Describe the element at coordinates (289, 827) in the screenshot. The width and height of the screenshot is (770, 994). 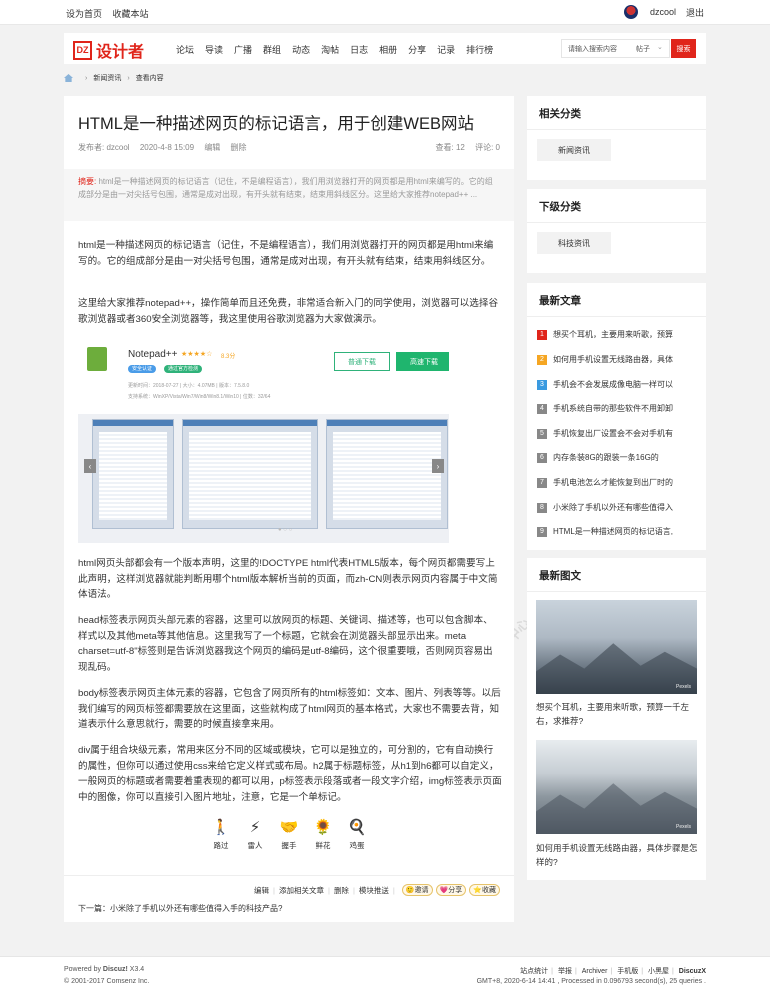
I see `handshake-icon: 🤝` at that location.